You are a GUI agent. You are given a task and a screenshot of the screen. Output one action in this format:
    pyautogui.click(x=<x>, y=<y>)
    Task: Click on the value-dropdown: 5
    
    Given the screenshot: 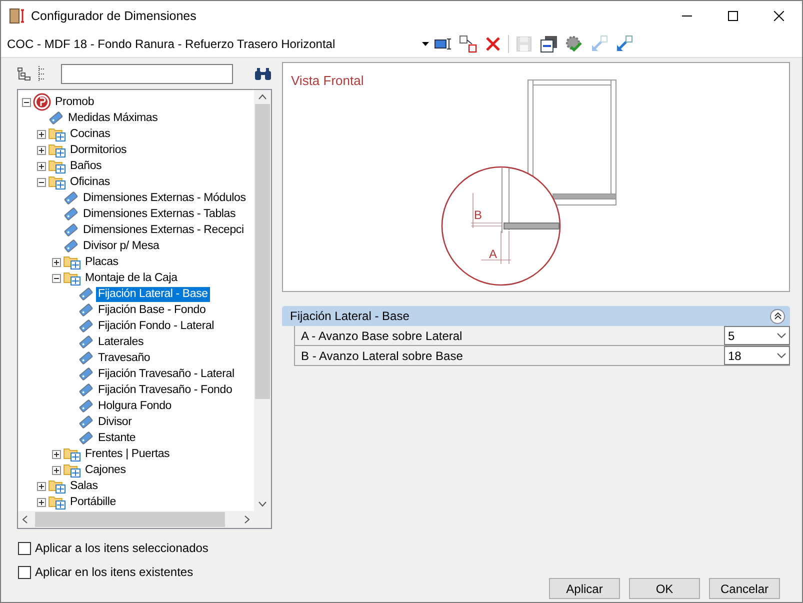 What is the action you would take?
    pyautogui.click(x=757, y=335)
    